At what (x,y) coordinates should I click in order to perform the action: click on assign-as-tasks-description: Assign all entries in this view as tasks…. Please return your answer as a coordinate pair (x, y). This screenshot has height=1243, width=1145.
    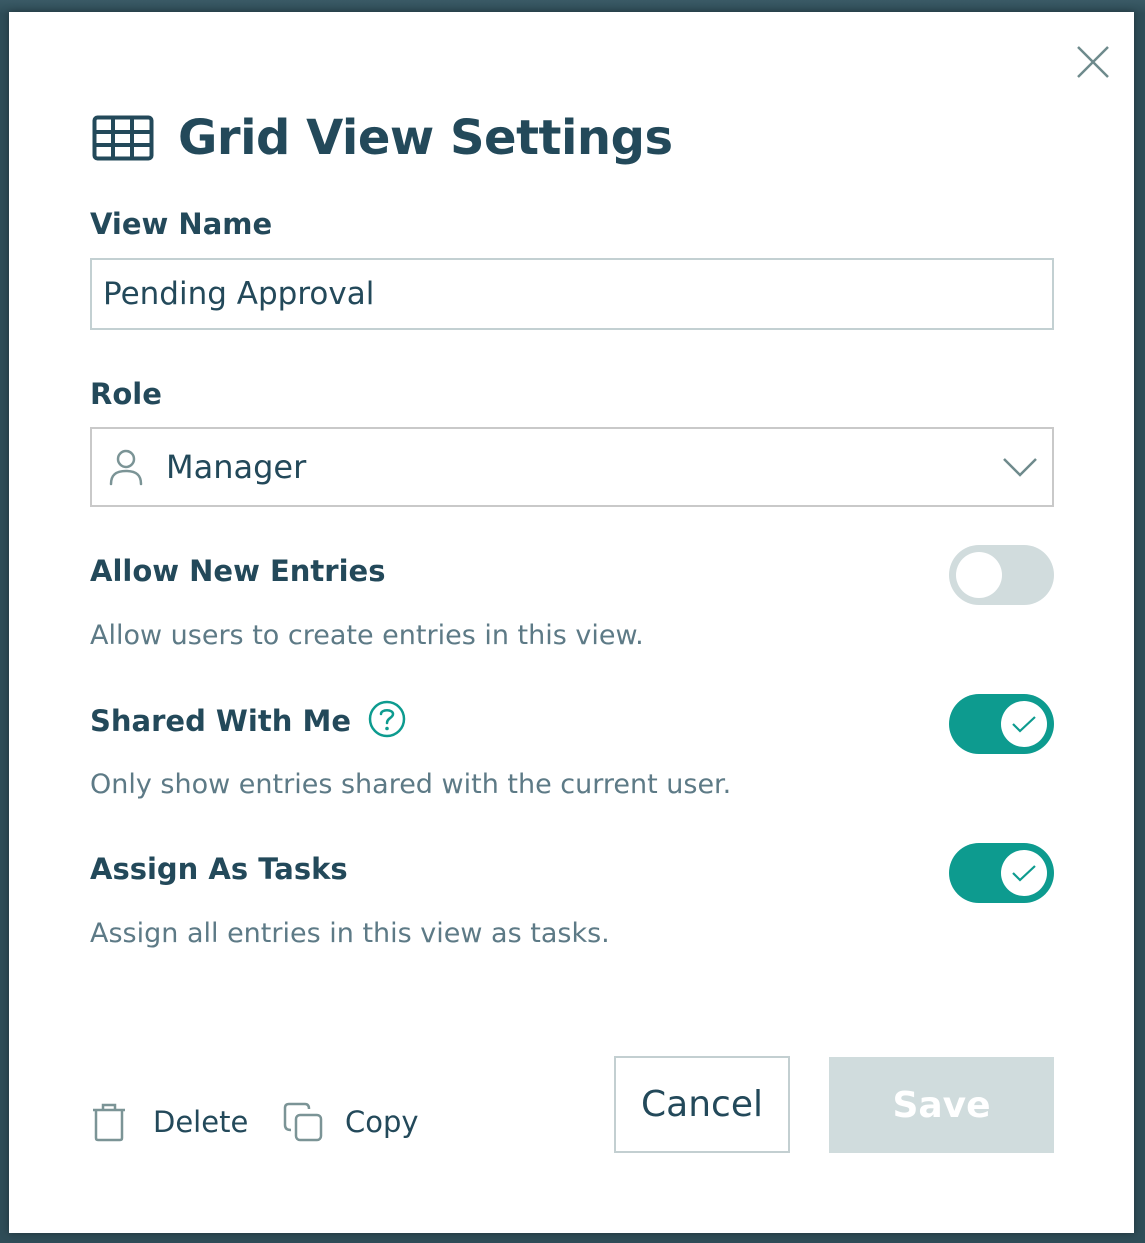
    Looking at the image, I should click on (350, 933).